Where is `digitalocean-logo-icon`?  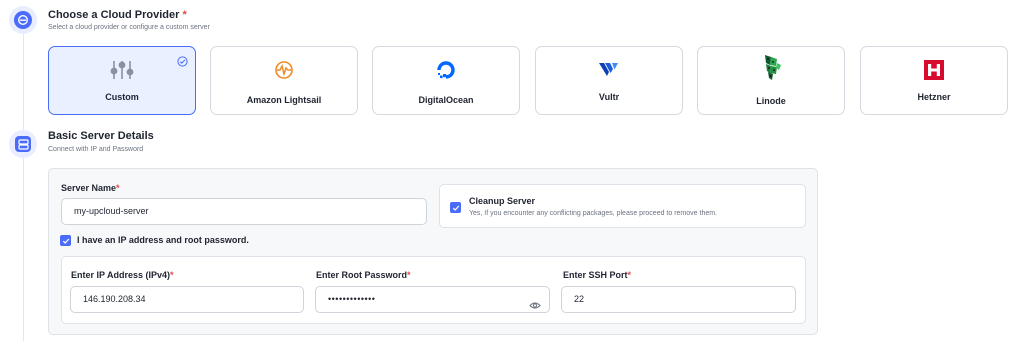
digitalocean-logo-icon is located at coordinates (446, 70).